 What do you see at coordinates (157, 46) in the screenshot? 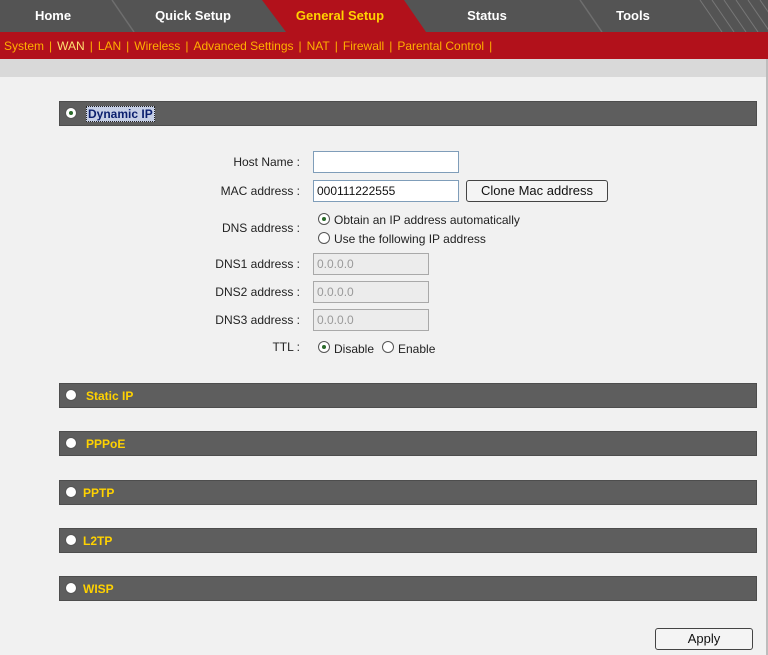
I see `subnav-wireless: Wireless` at bounding box center [157, 46].